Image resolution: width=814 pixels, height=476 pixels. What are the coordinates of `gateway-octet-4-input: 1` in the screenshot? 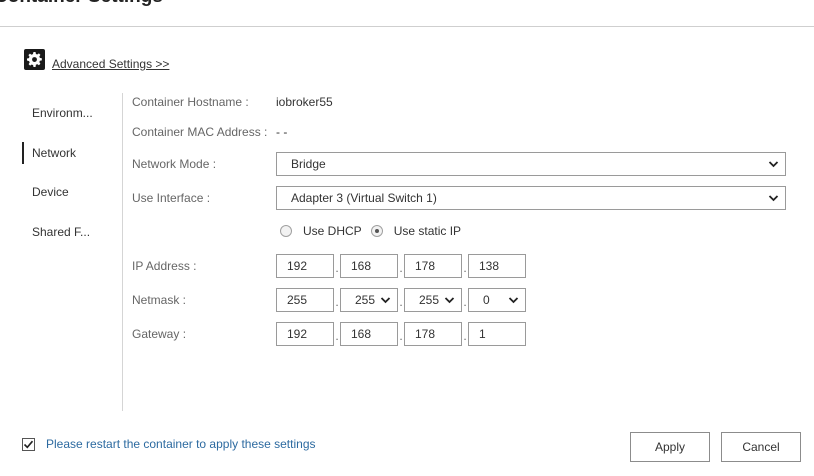 It's located at (497, 334).